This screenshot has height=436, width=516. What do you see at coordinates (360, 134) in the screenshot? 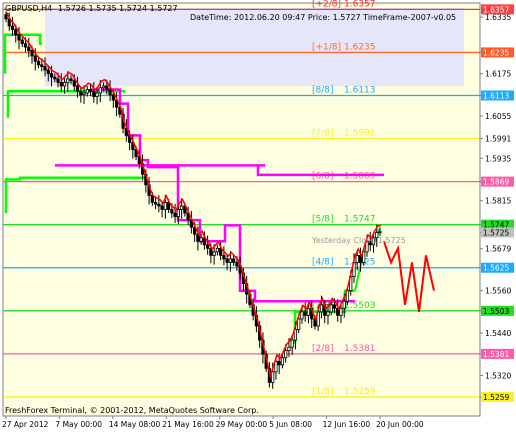
I see `murrey-level-price: 1.5991` at bounding box center [360, 134].